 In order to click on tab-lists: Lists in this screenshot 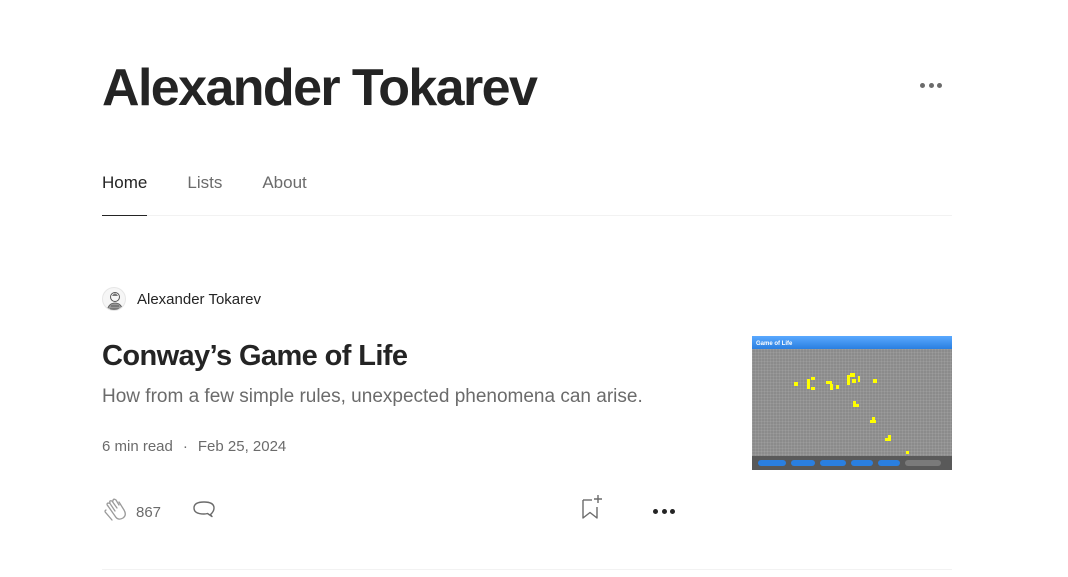, I will do `click(204, 193)`.